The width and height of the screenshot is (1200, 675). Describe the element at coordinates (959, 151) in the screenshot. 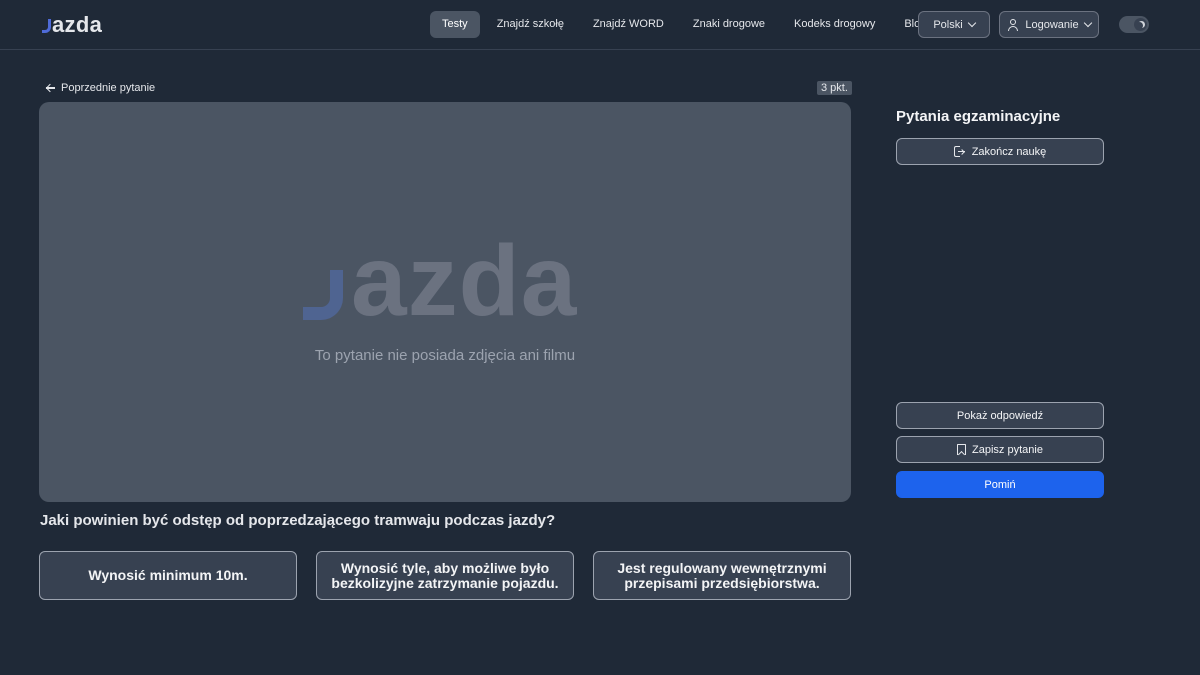

I see `exit-icon` at that location.